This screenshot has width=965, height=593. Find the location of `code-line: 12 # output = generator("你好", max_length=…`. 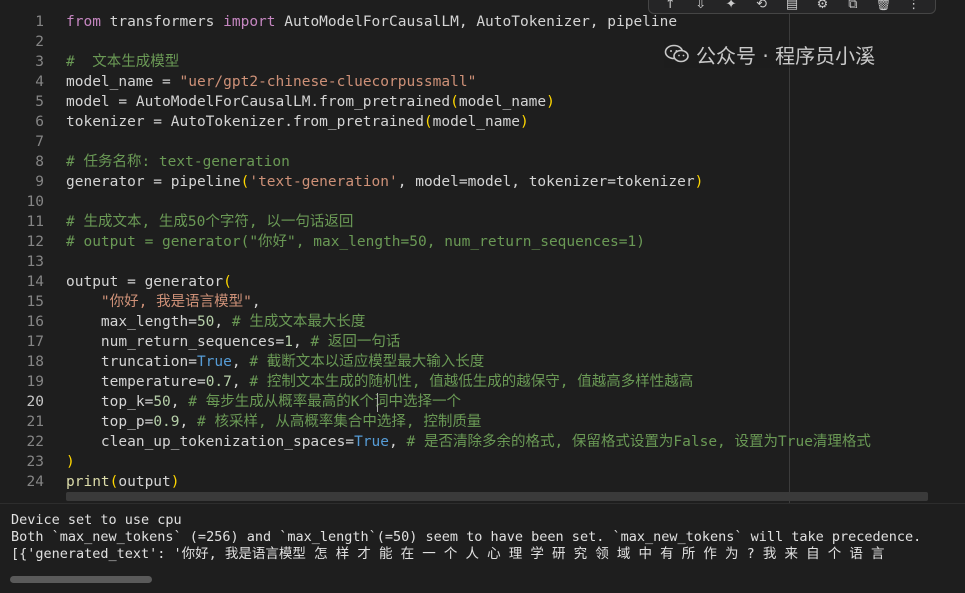

code-line: 12 # output = generator("你好", max_length=… is located at coordinates (482, 242).